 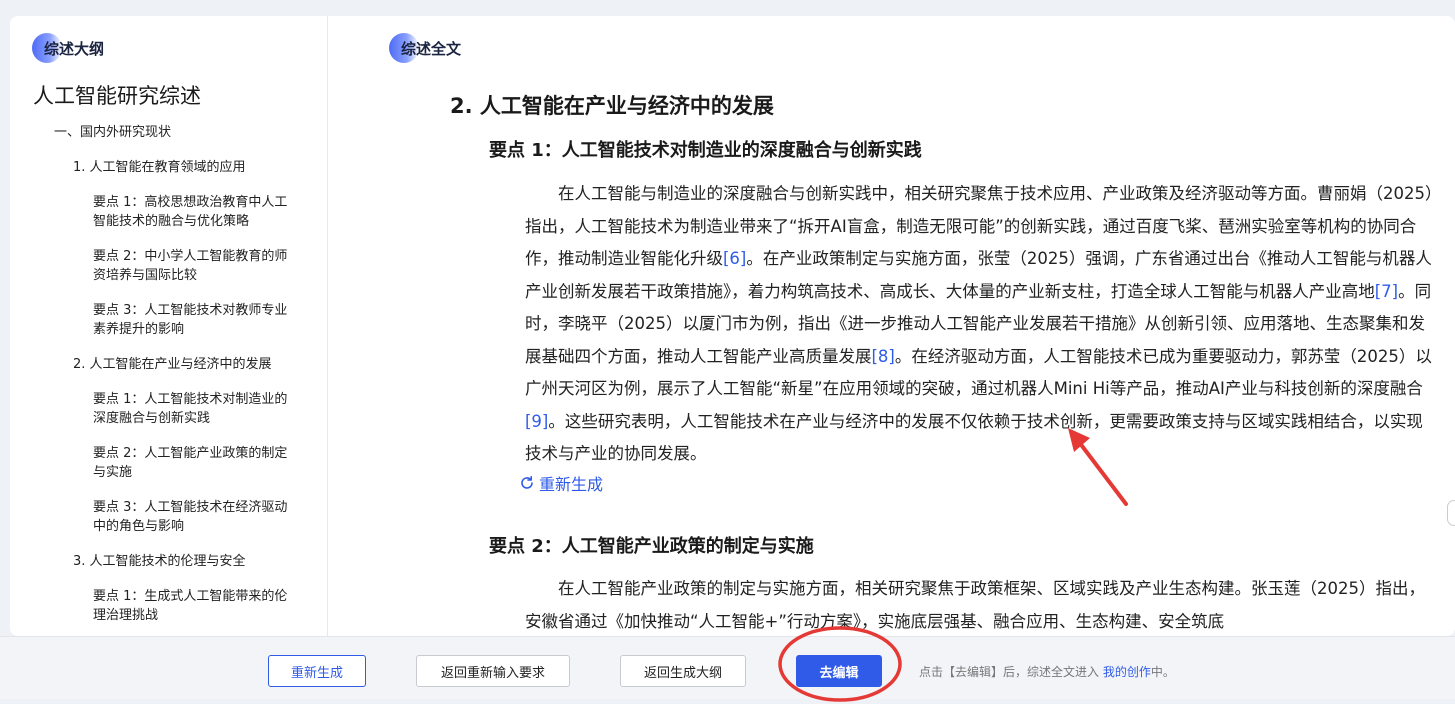 I want to click on citation-link: [6], so click(x=734, y=258).